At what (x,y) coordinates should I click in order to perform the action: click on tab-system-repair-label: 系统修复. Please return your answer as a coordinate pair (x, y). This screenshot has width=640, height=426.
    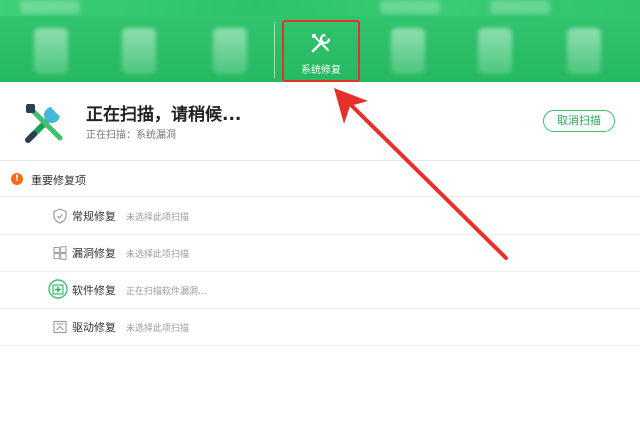
    Looking at the image, I should click on (321, 70).